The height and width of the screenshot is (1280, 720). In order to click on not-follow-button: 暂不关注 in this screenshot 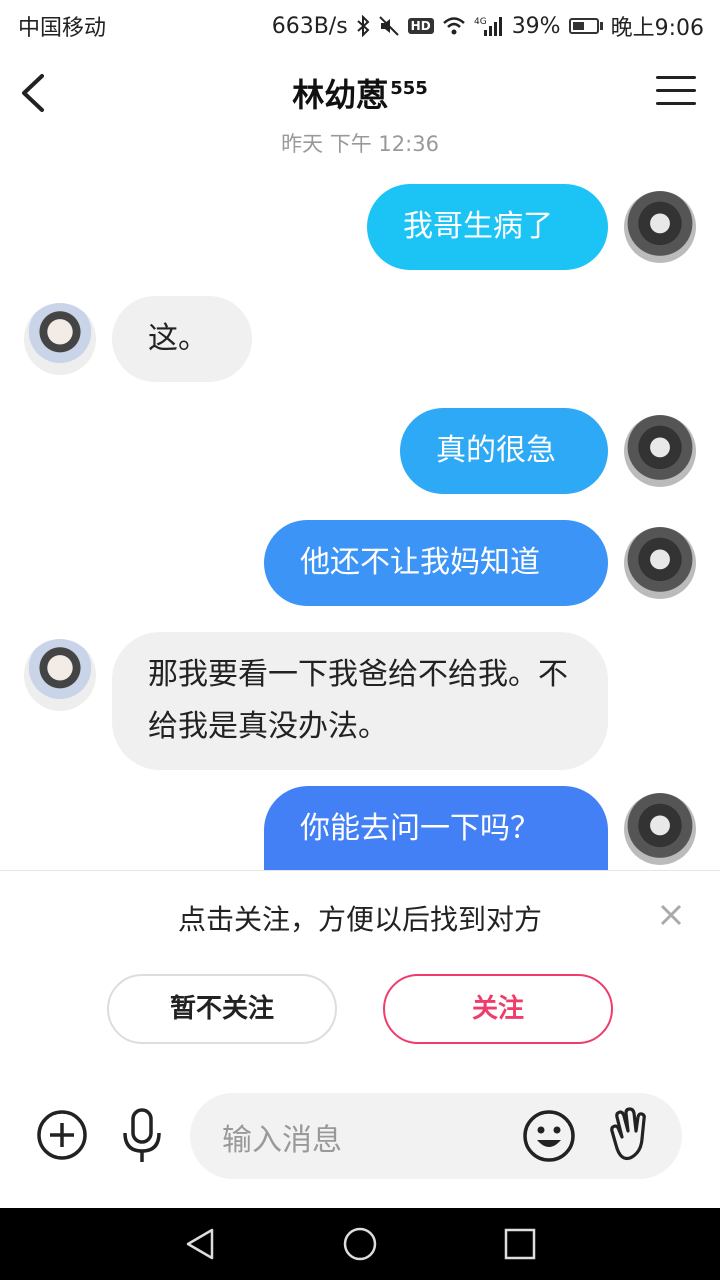, I will do `click(222, 1009)`.